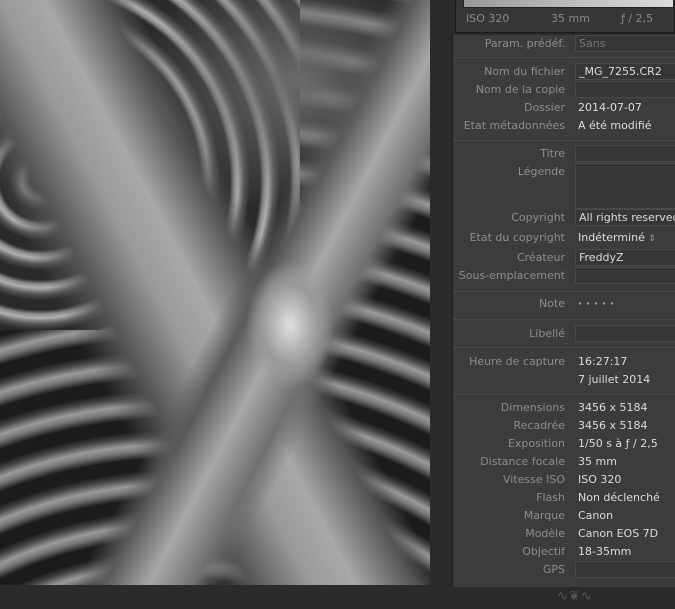 The image size is (675, 609). I want to click on creator-value: FreddyZ, so click(601, 257).